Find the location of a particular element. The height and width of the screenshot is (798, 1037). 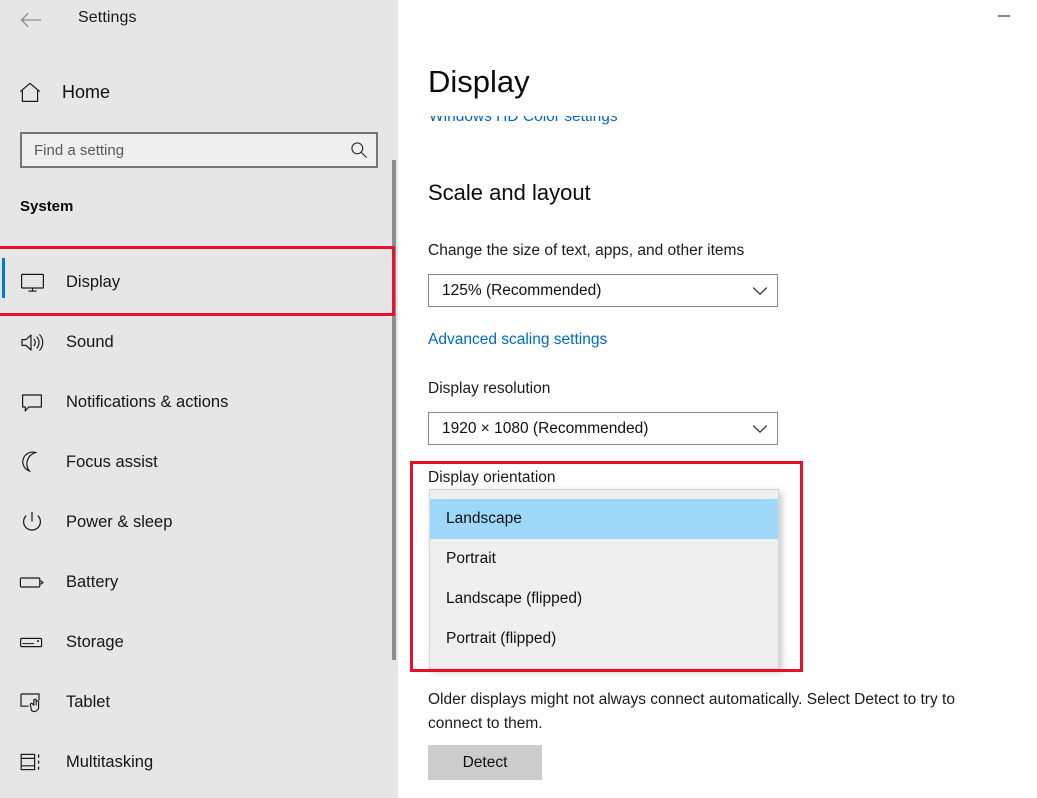

multitasking-icon is located at coordinates (32, 762).